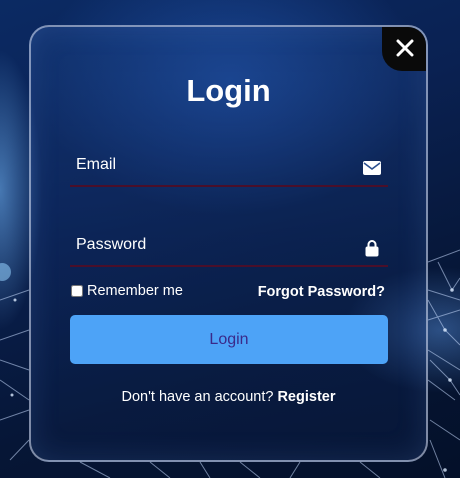 Image resolution: width=460 pixels, height=478 pixels. I want to click on email-field-wrapper, so click(229, 169).